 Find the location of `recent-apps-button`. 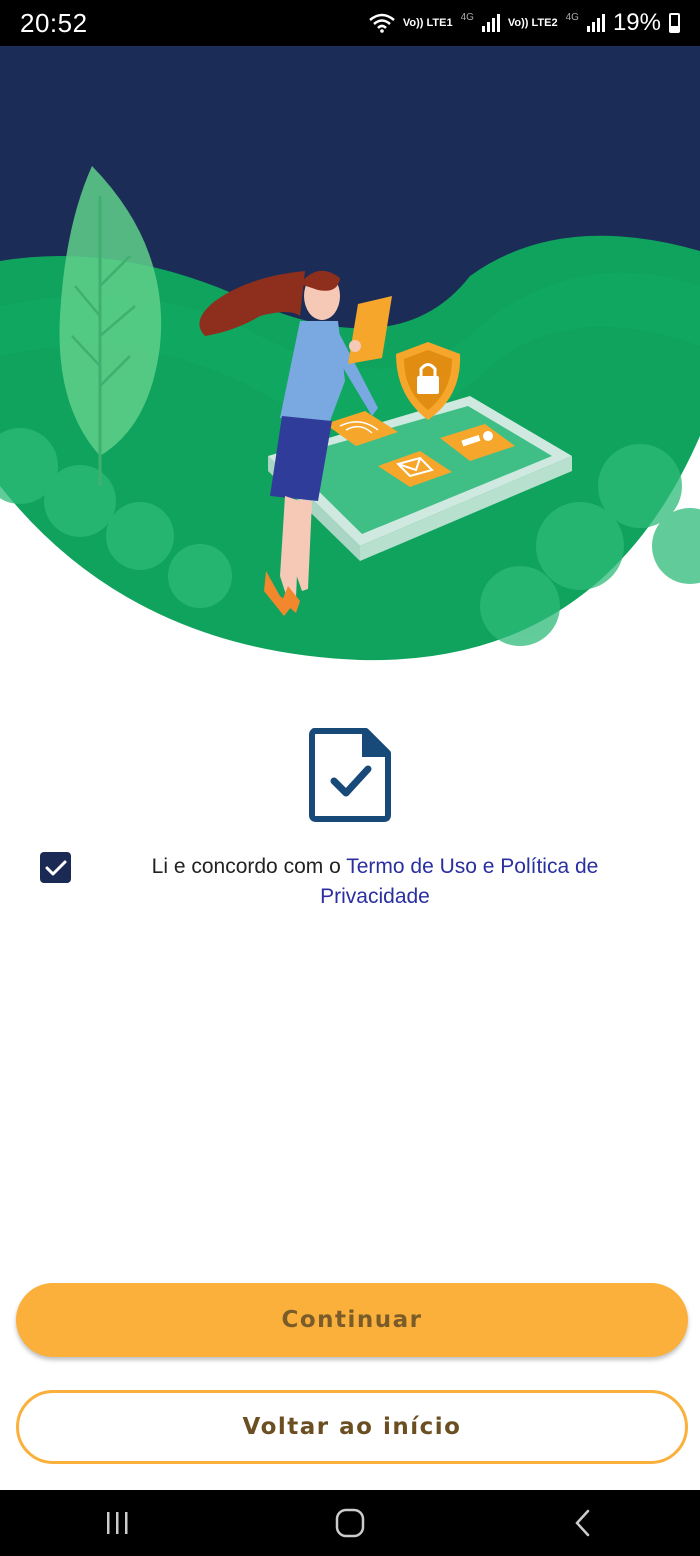

recent-apps-button is located at coordinates (117, 1523).